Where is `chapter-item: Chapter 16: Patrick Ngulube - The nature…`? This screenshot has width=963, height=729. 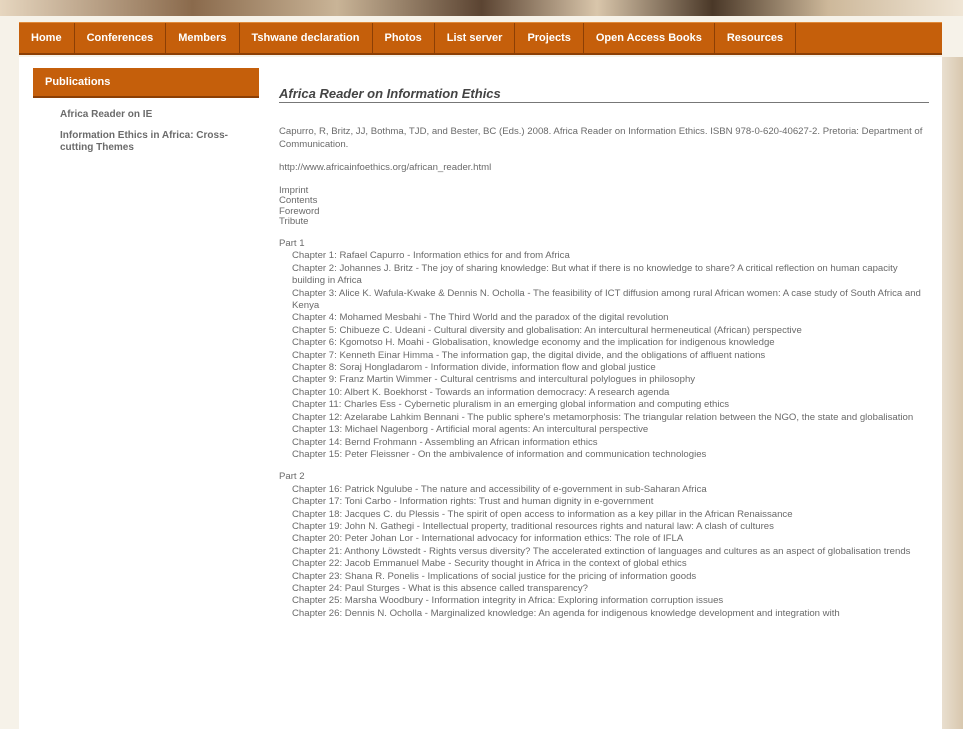
chapter-item: Chapter 16: Patrick Ngulube - The nature… is located at coordinates (604, 490).